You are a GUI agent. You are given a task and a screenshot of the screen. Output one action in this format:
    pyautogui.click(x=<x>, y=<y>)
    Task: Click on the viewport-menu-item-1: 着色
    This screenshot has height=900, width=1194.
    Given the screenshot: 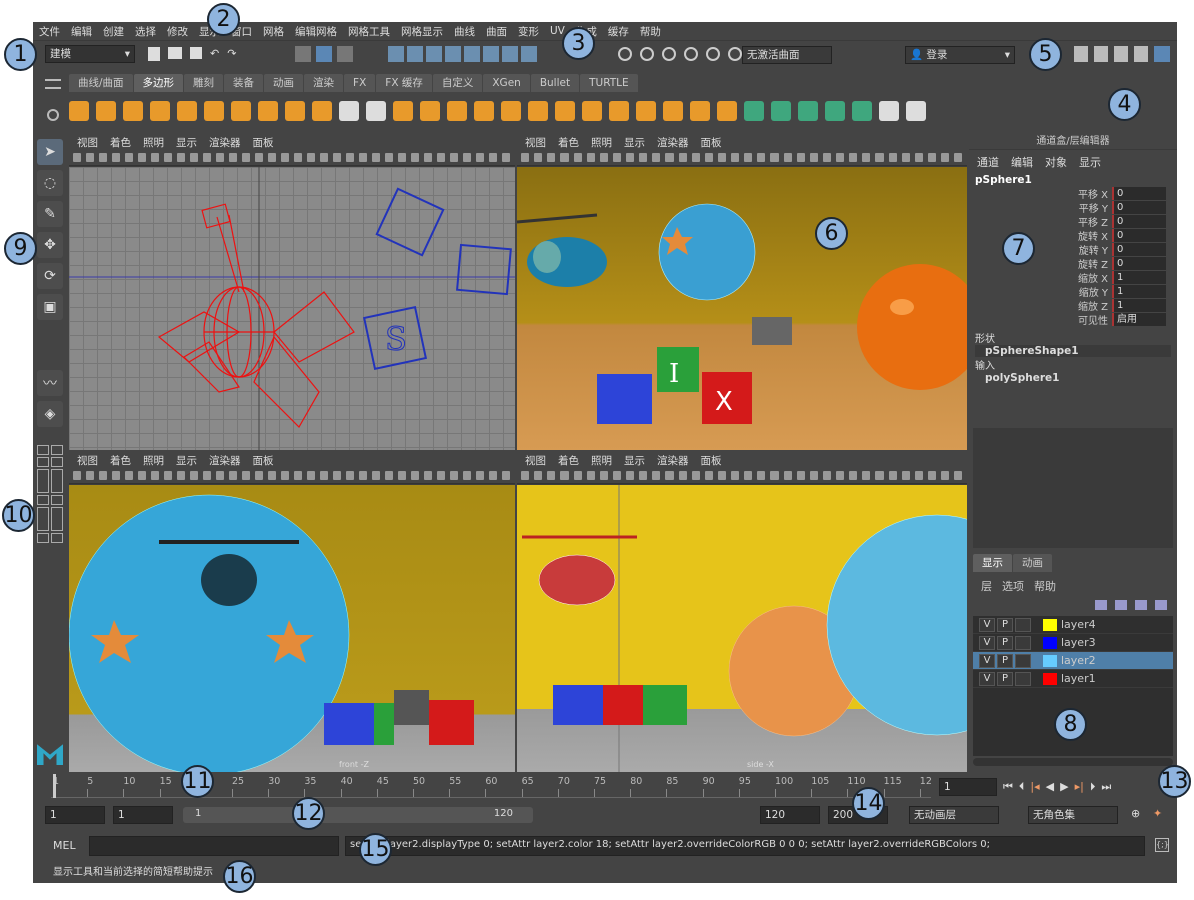 What is the action you would take?
    pyautogui.click(x=120, y=142)
    